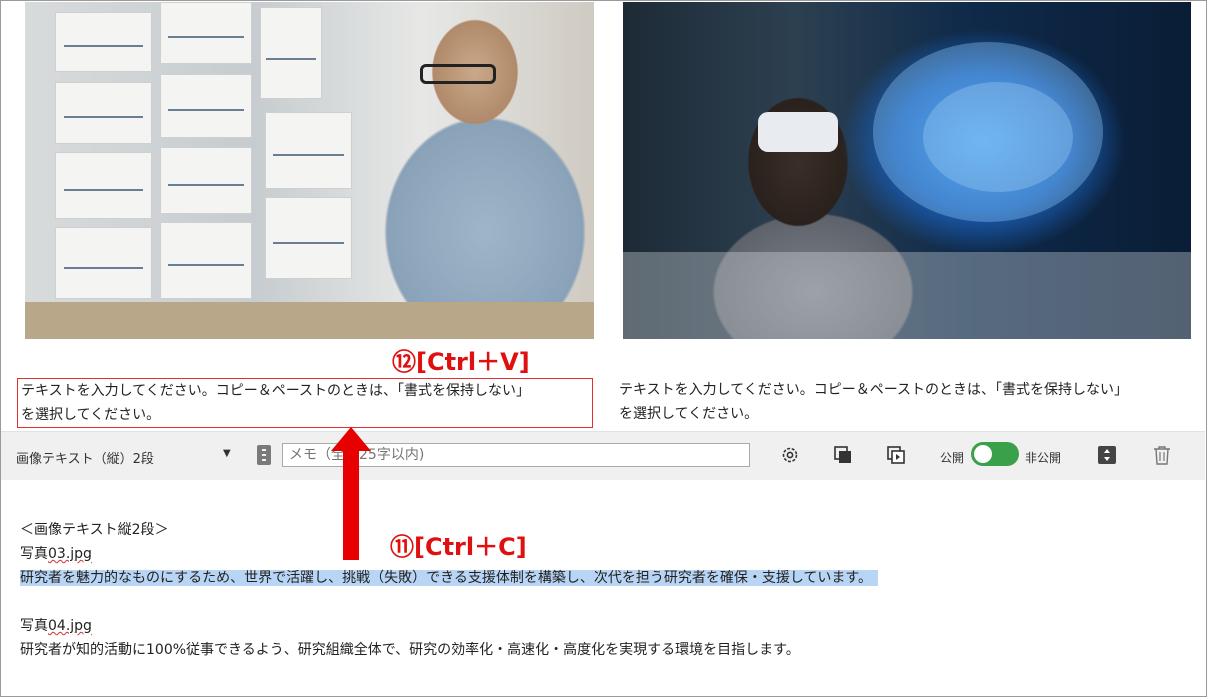 The width and height of the screenshot is (1207, 697). What do you see at coordinates (276, 391) in the screenshot?
I see `text-block-left-line1: テキストを入力してください。コピー＆ペーストのときは、「書式を保持しない」` at bounding box center [276, 391].